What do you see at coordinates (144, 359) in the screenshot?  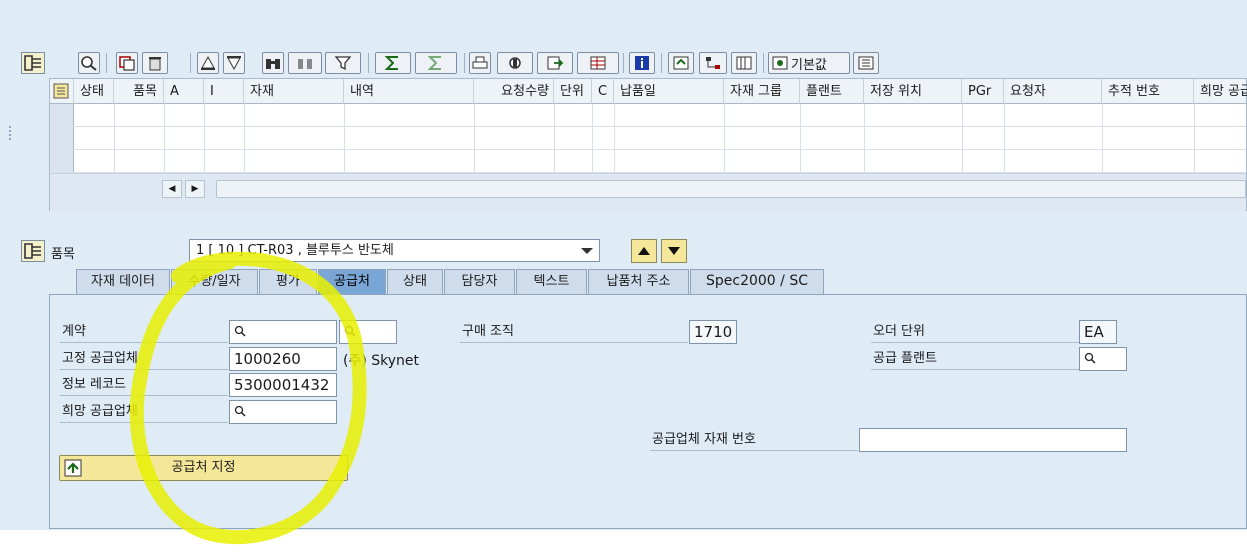 I see `fixed-vendor-label: 고정 공급업체` at bounding box center [144, 359].